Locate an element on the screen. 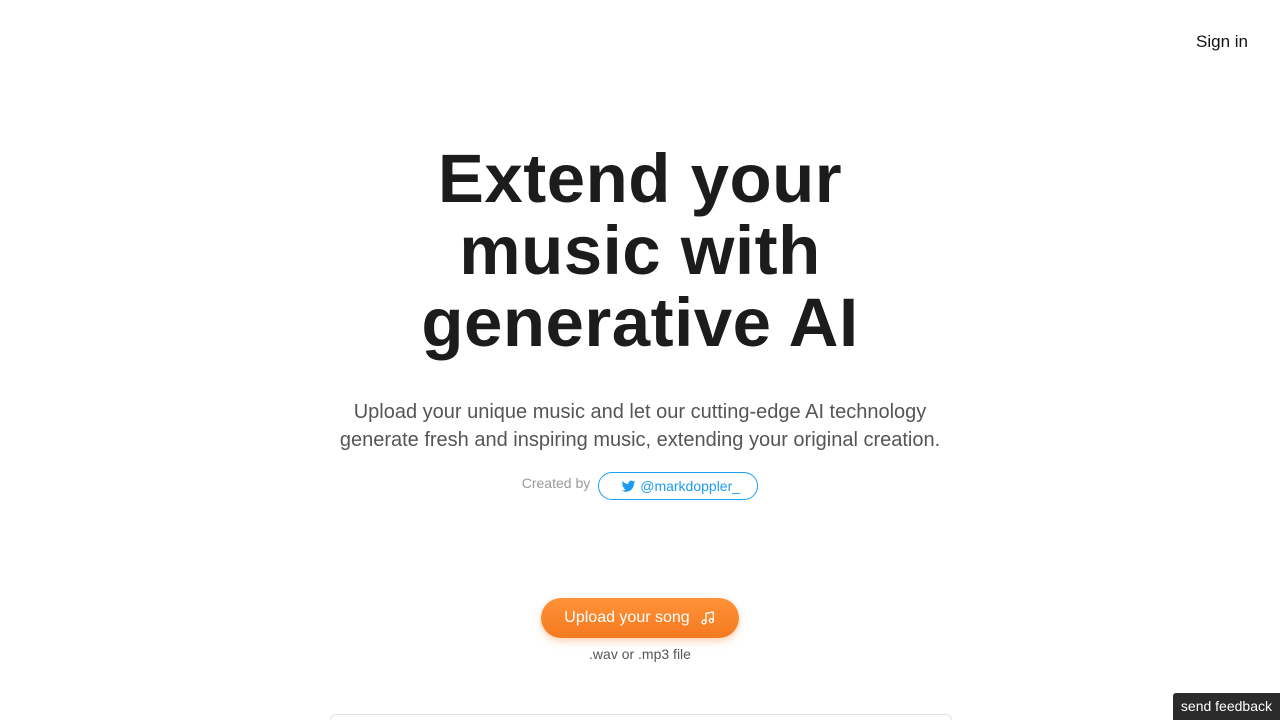 The width and height of the screenshot is (1280, 720). hero-title-line-2: music with is located at coordinates (640, 250).